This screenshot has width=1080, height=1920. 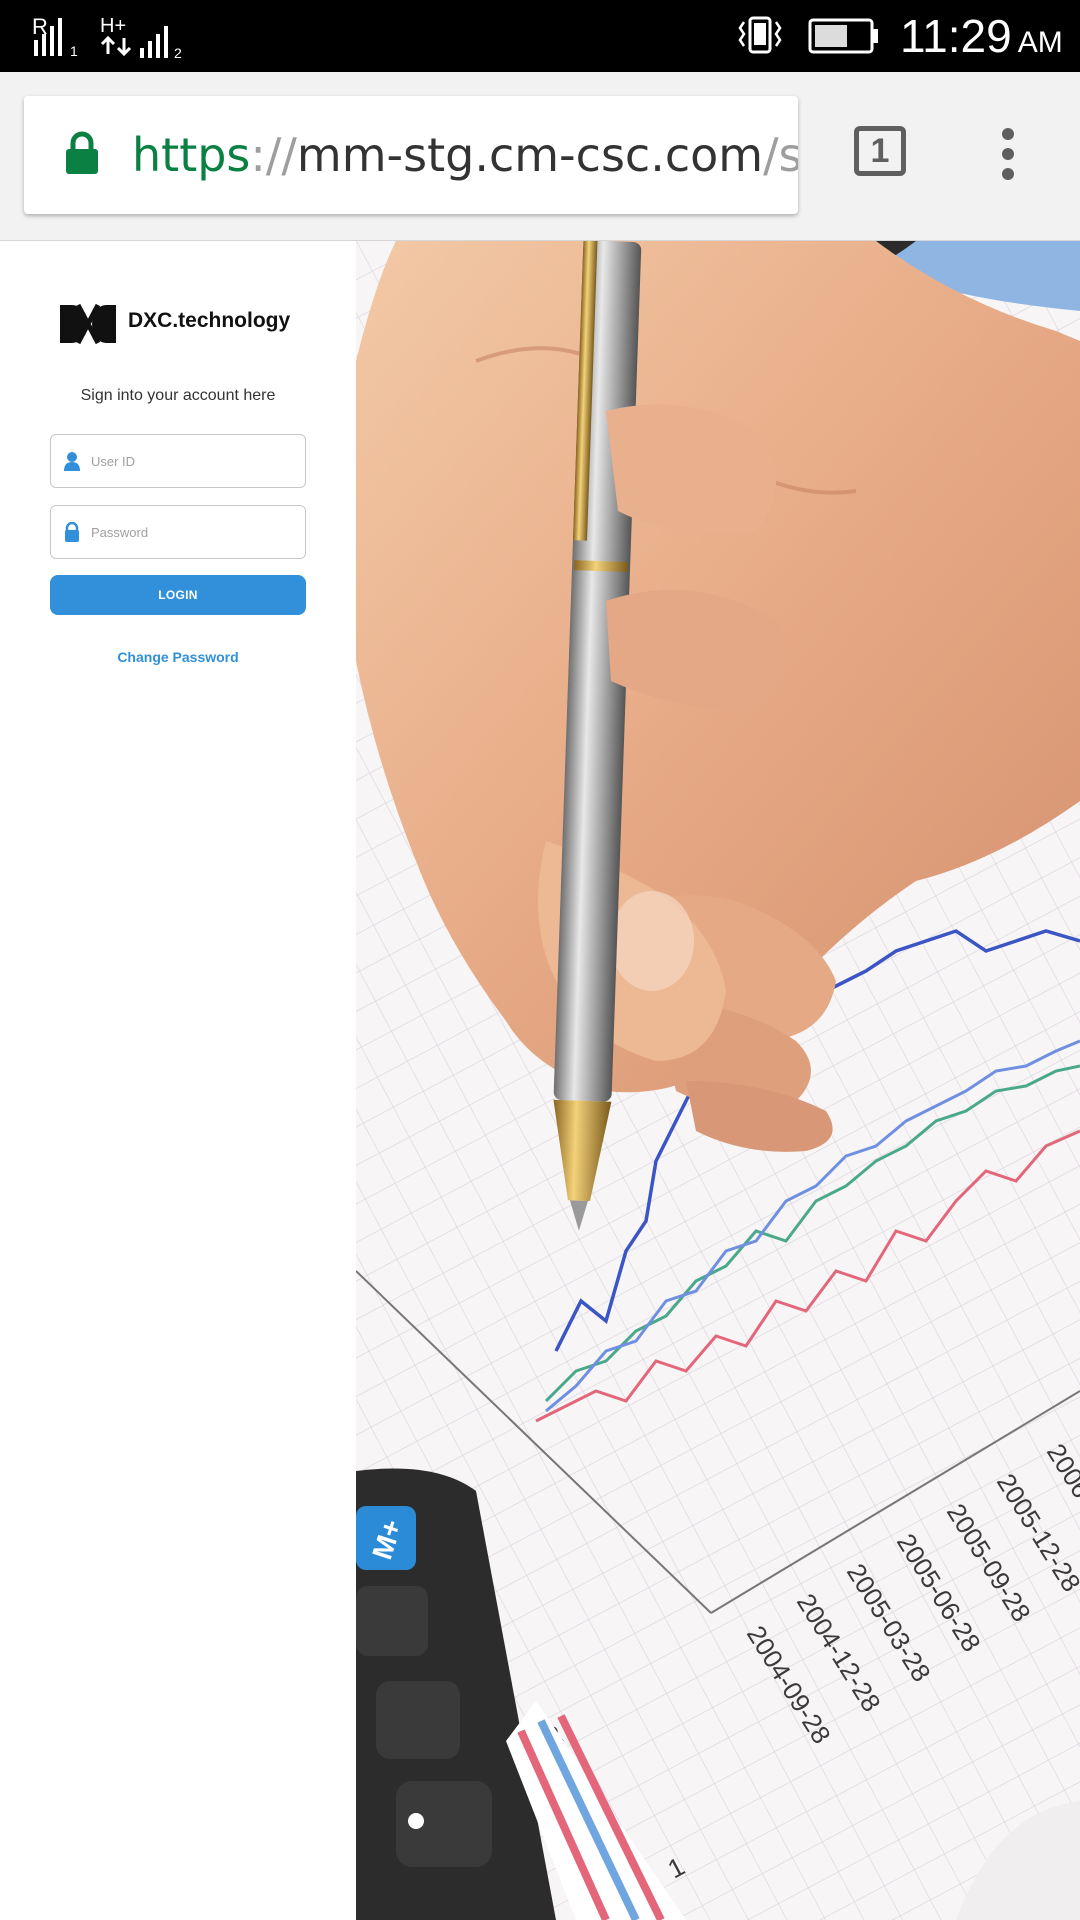 What do you see at coordinates (195, 461) in the screenshot?
I see `user-id-input` at bounding box center [195, 461].